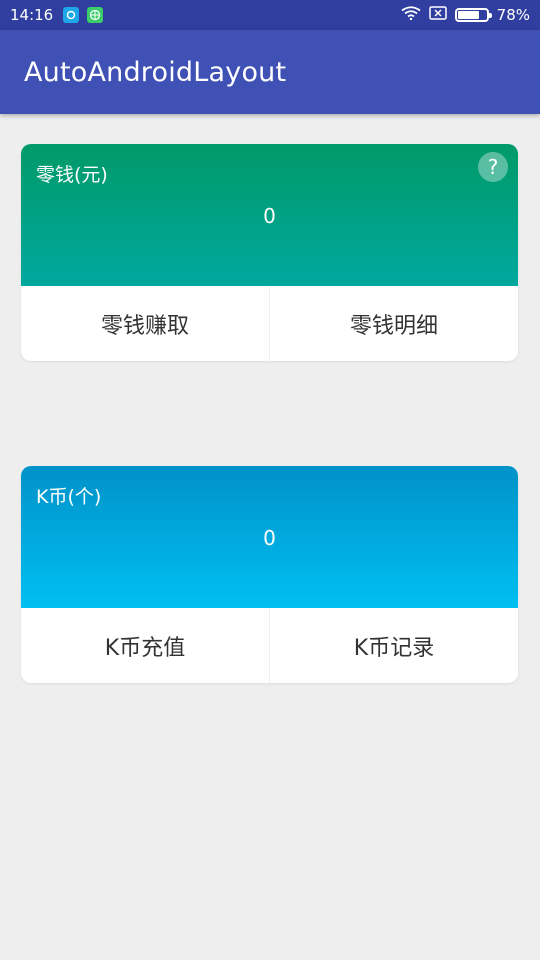 The image size is (540, 960). Describe the element at coordinates (32, 15) in the screenshot. I see `status-time: 14:16` at that location.